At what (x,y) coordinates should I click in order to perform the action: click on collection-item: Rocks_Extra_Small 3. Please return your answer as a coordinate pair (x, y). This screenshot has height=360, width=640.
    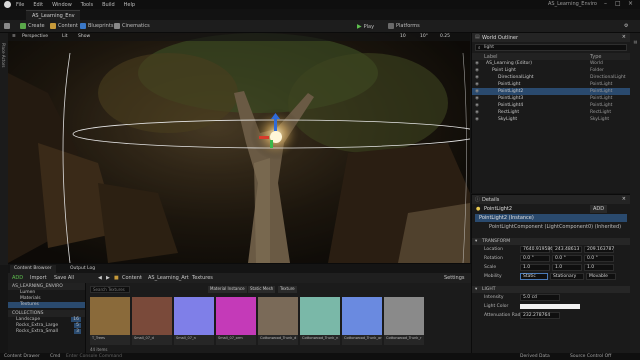
    Looking at the image, I should click on (46, 332).